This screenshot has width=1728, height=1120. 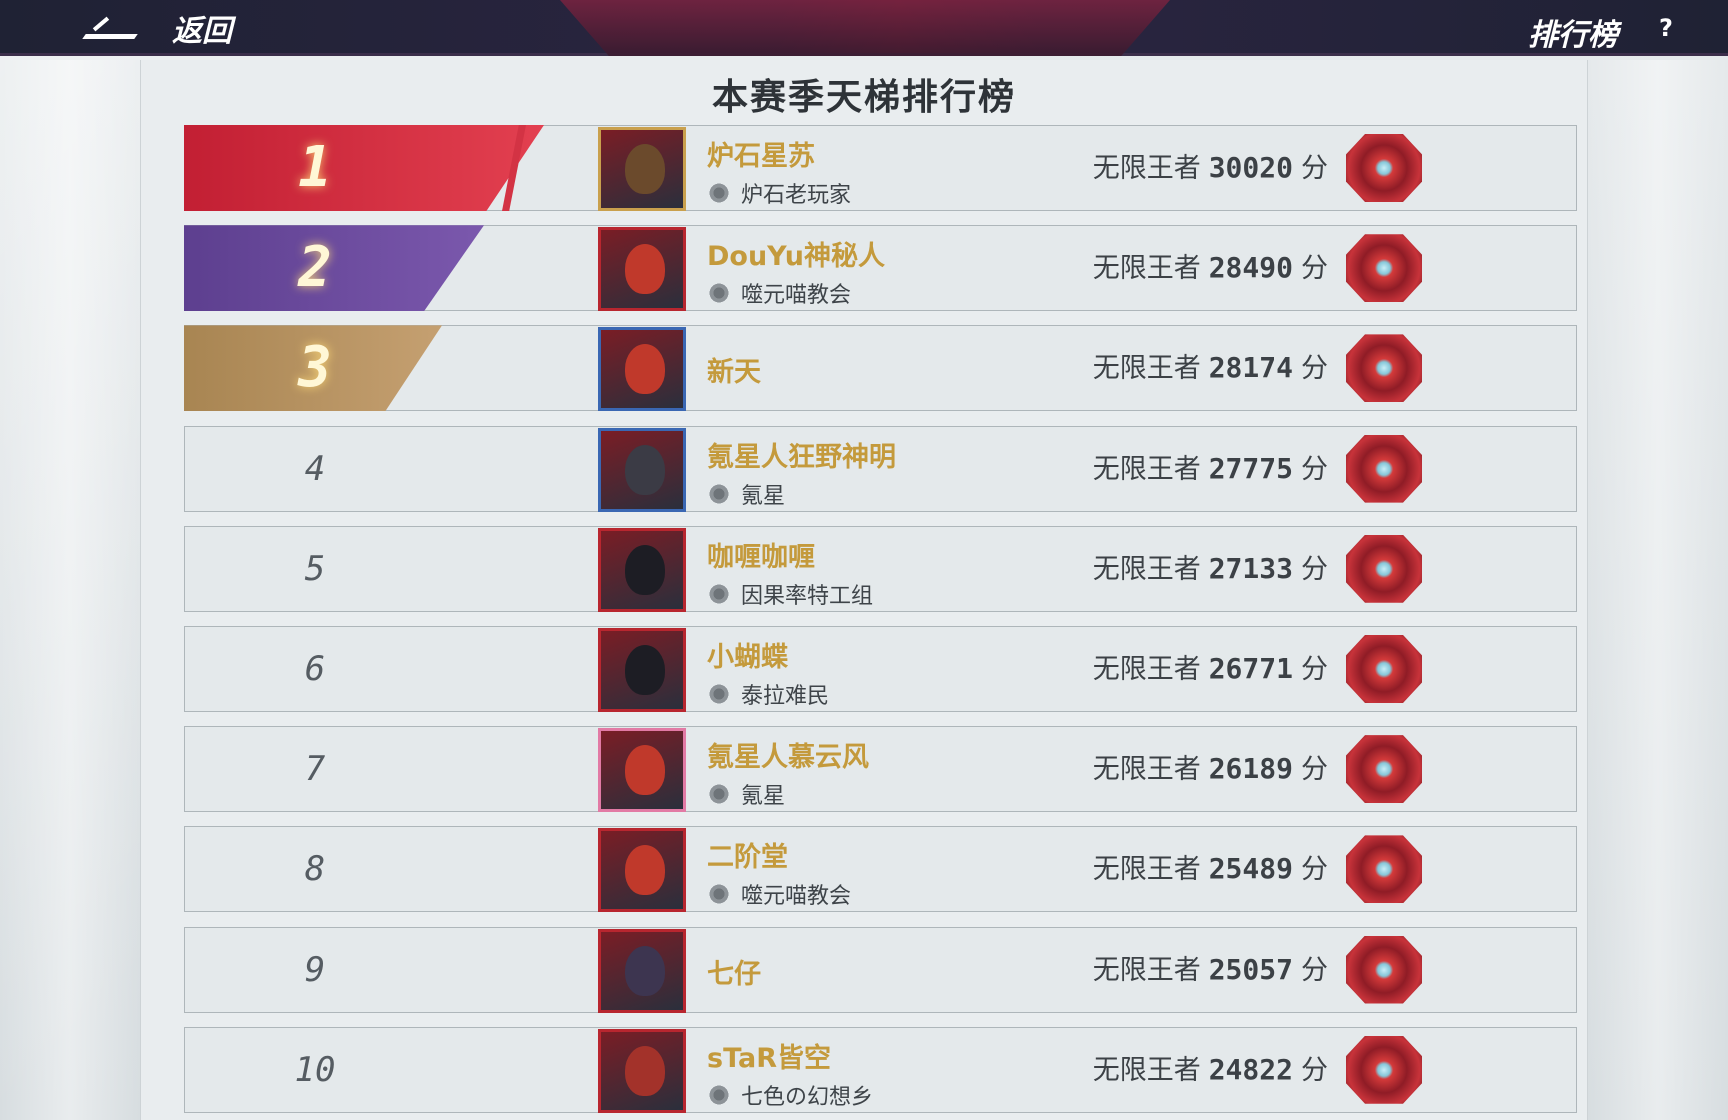 I want to click on leaderboard-row: 8 二阶堂 噬元喵教会 无限王者 25489 分, so click(x=880, y=869).